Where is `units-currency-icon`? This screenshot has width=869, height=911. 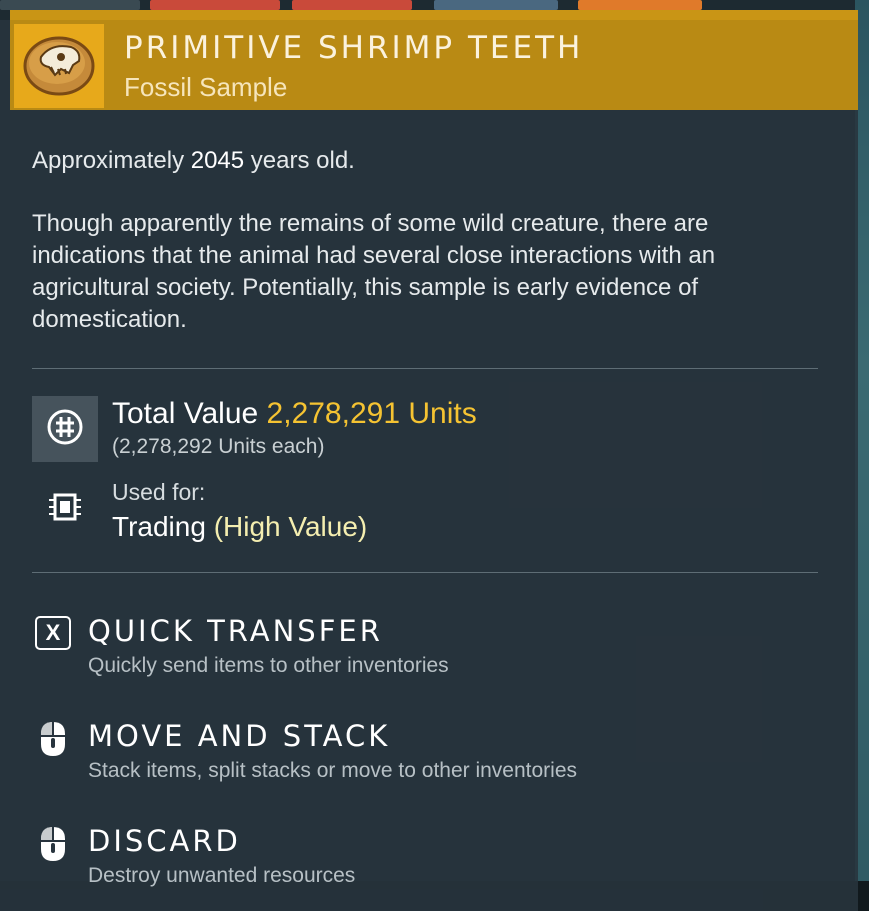
units-currency-icon is located at coordinates (65, 429).